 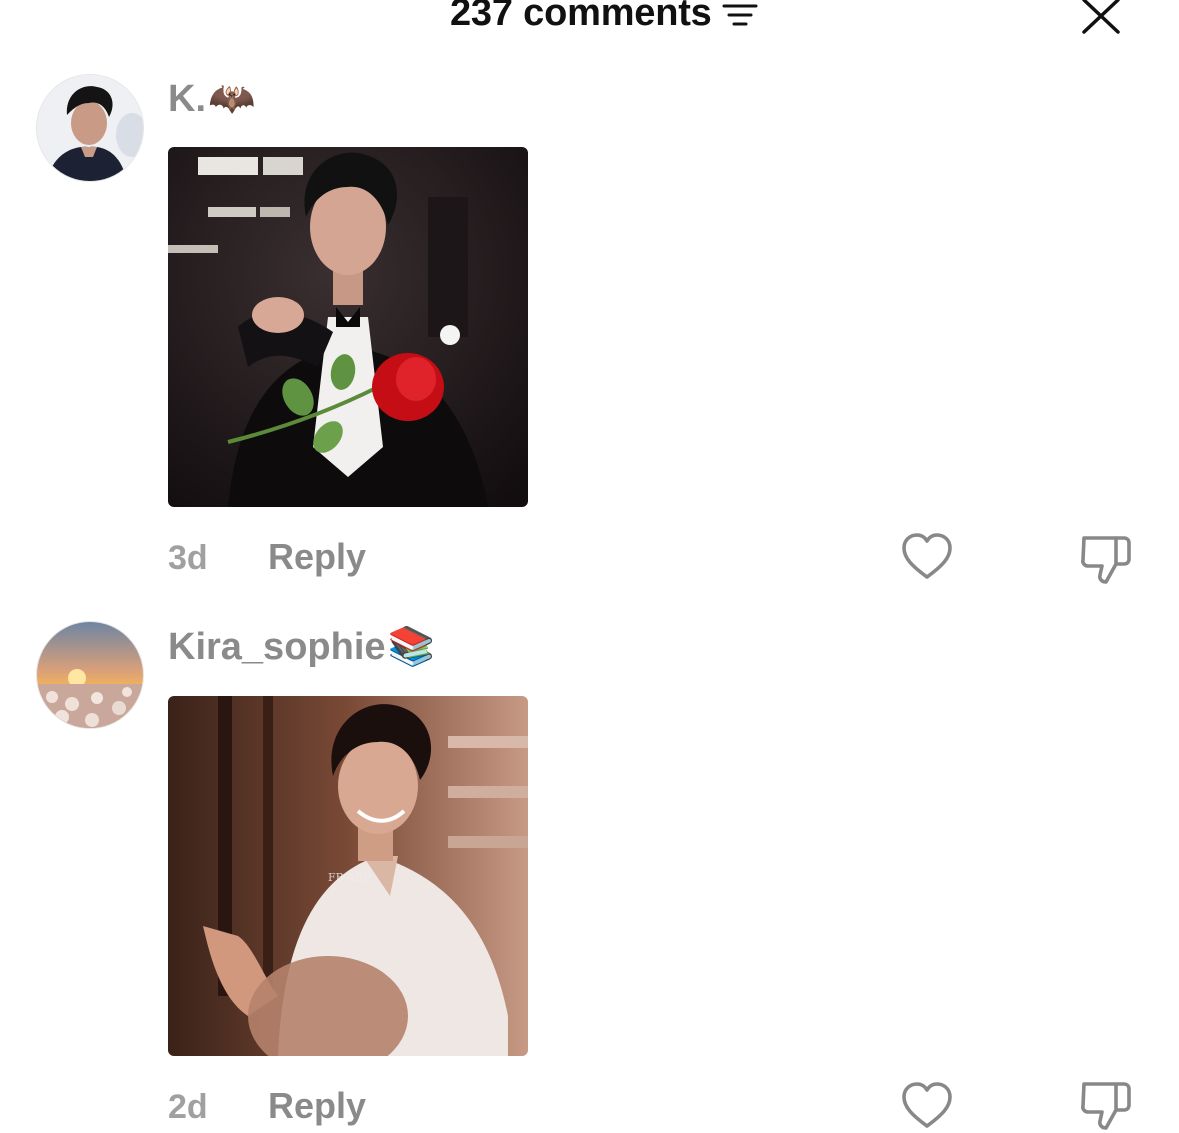 I want to click on username-text: K., so click(x=187, y=99).